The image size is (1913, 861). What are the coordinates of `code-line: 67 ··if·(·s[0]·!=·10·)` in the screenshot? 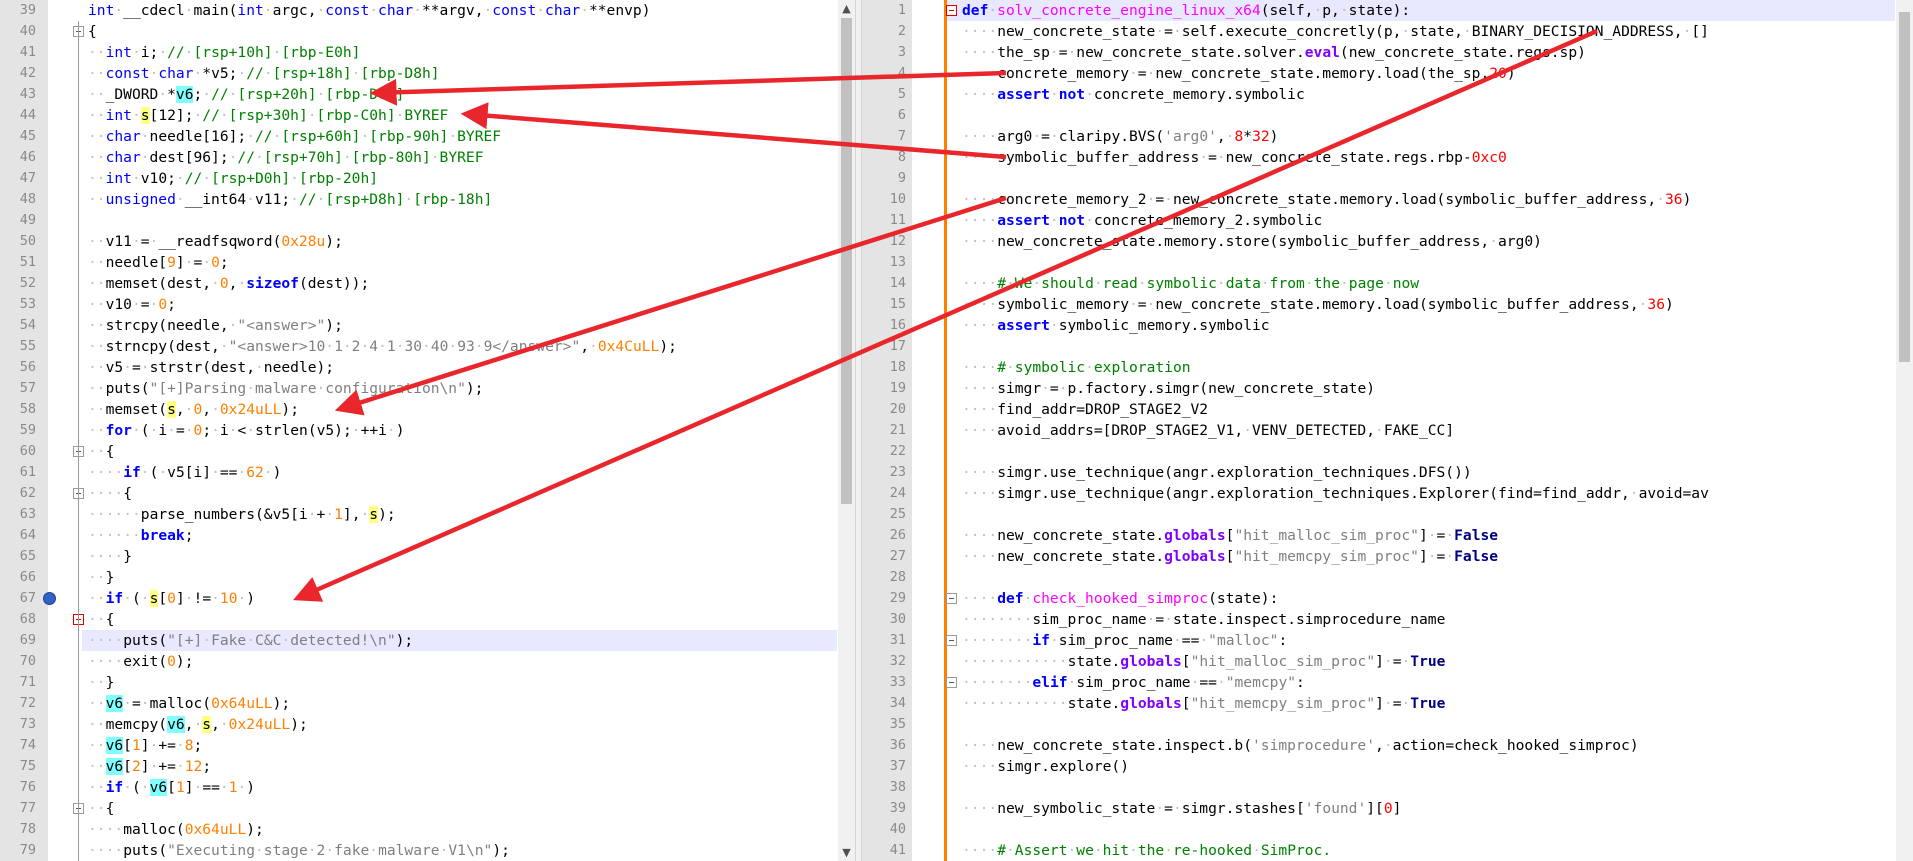 It's located at (419, 598).